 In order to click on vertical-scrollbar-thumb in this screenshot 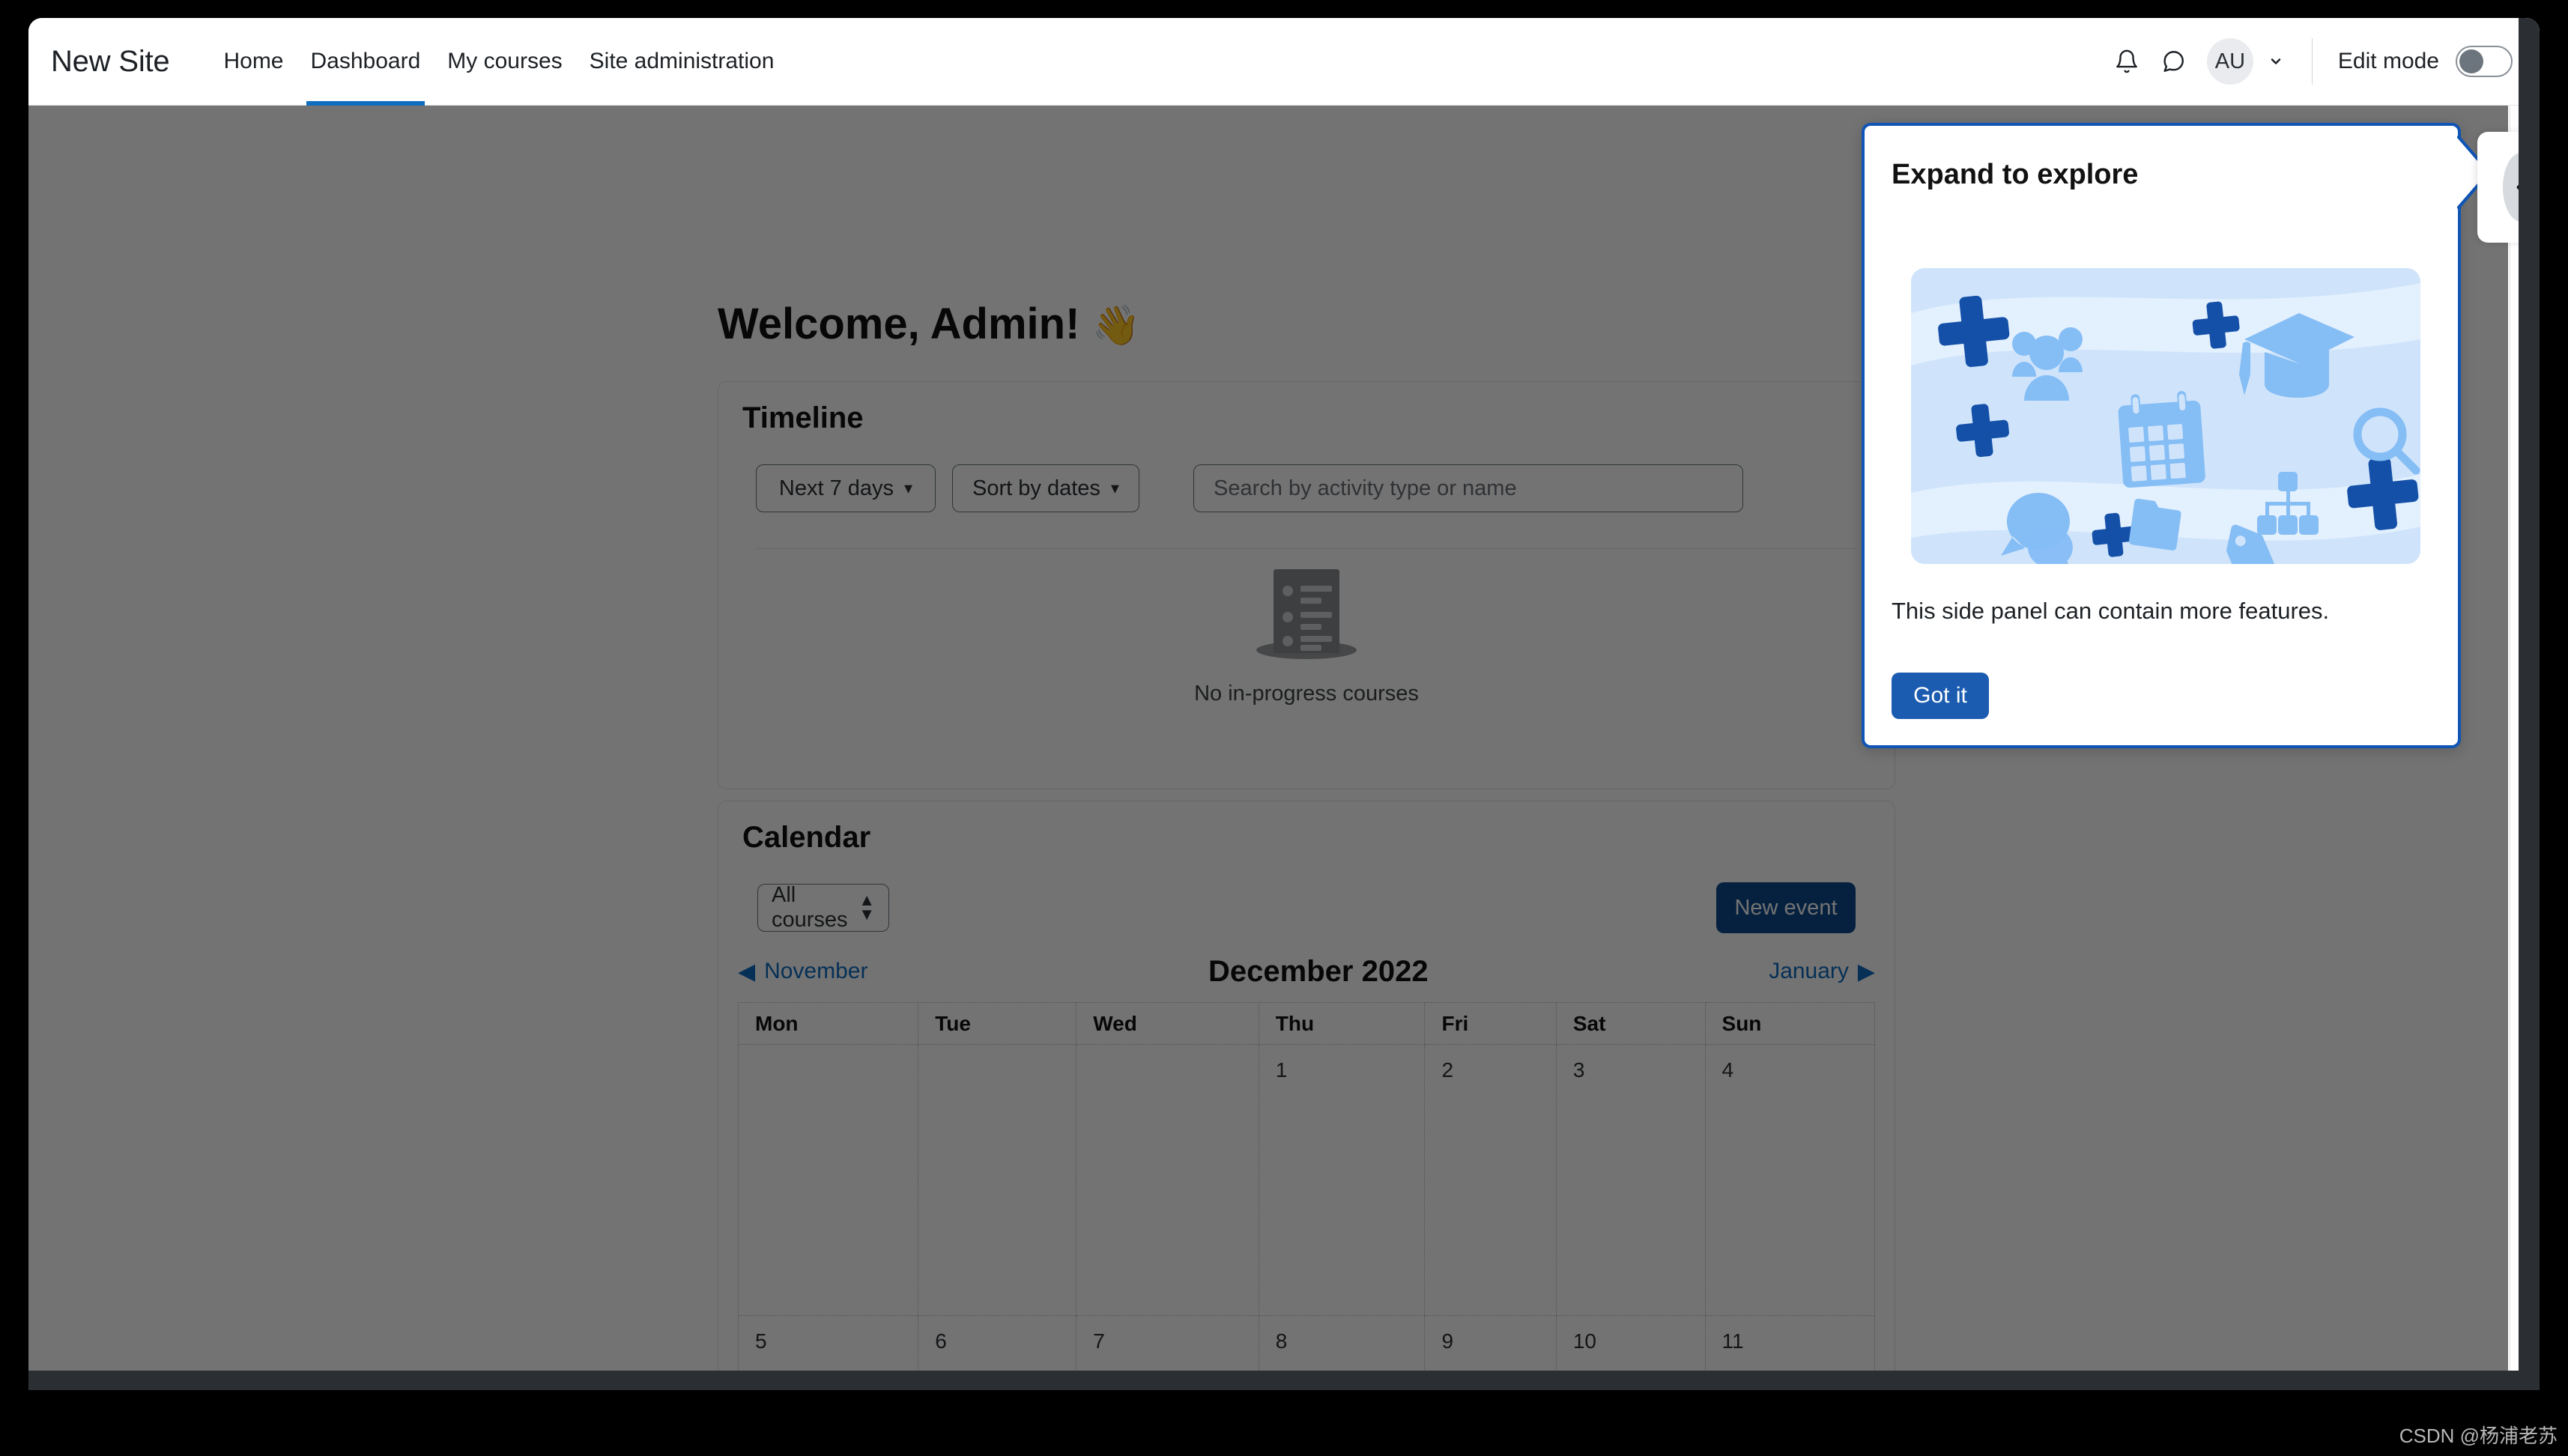, I will do `click(2529, 556)`.